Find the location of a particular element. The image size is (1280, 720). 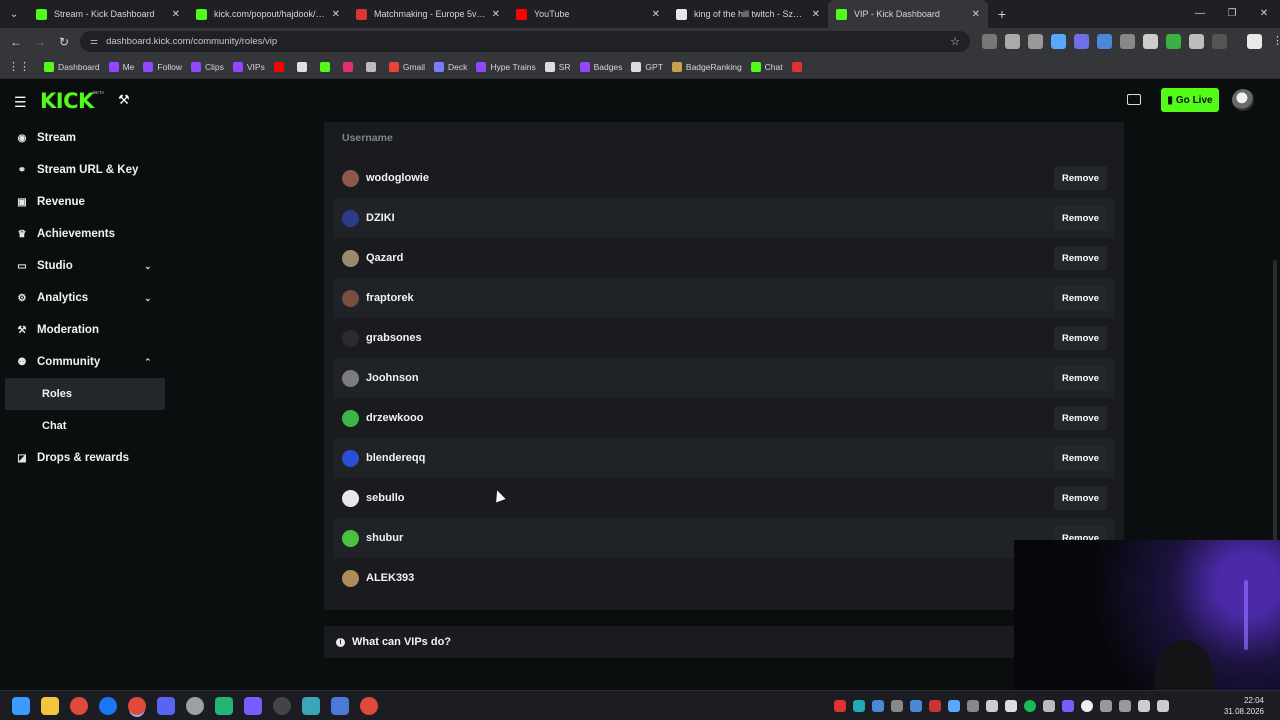

sidebar-subitem-roles: Roles is located at coordinates (85, 394).